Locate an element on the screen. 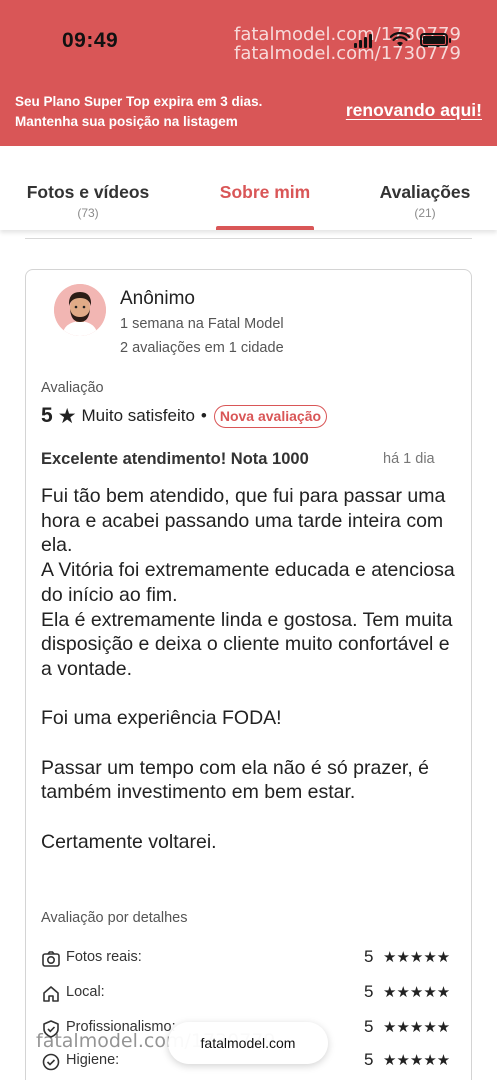 The image size is (497, 1080). tab-label: Sobre mim is located at coordinates (265, 192).